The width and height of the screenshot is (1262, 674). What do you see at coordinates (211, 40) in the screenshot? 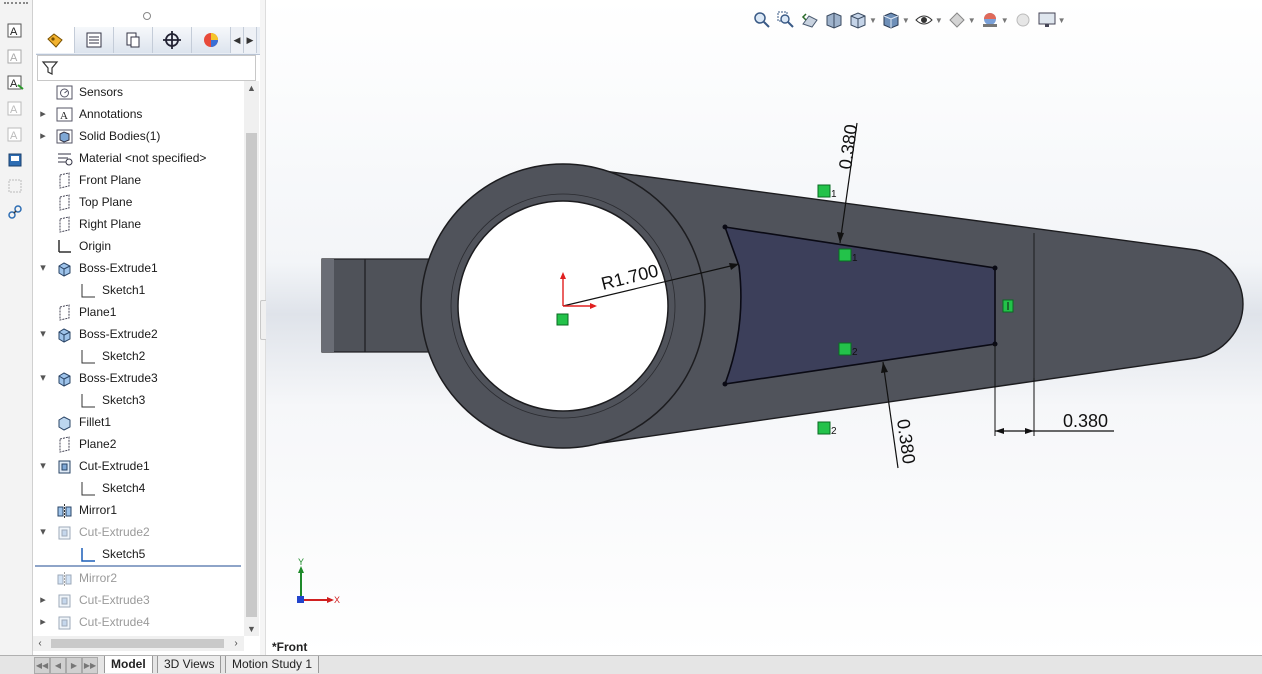
I see `display-manager-tab-icon` at bounding box center [211, 40].